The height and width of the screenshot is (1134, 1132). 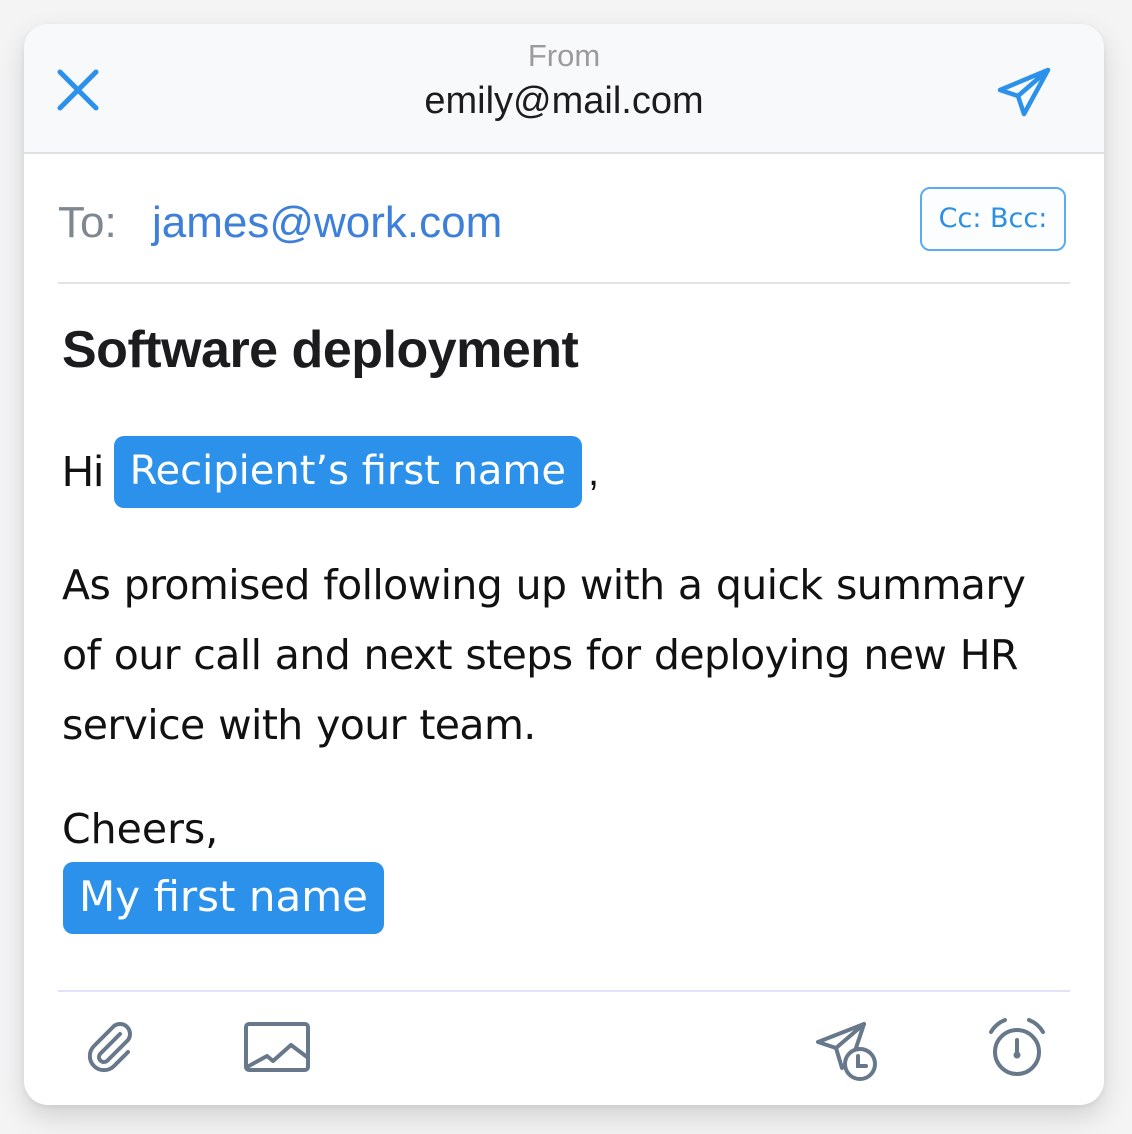 I want to click on from-email: emily@mail.com, so click(x=564, y=101).